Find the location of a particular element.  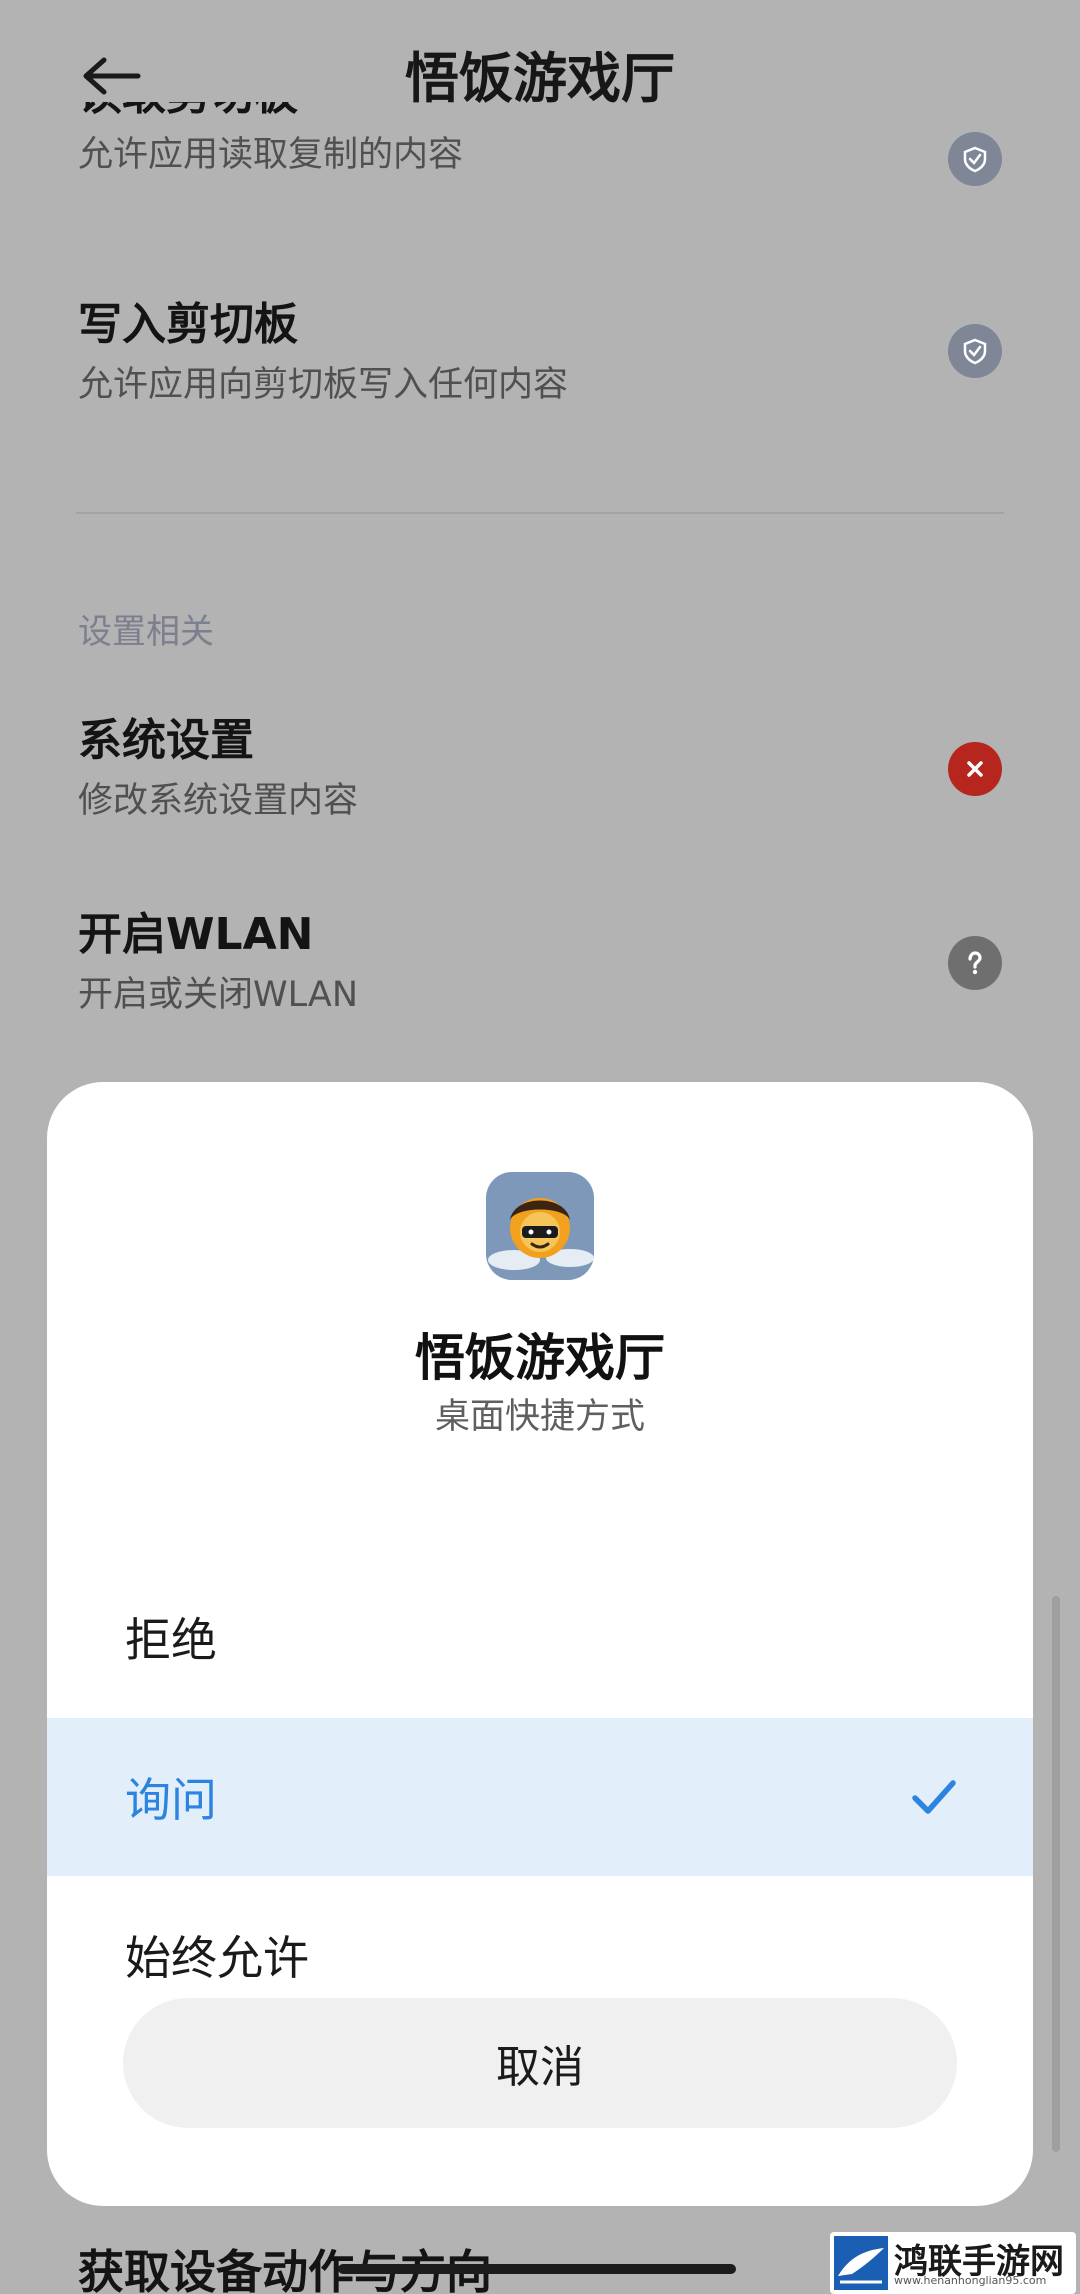

bird-logo-icon is located at coordinates (861, 2263).